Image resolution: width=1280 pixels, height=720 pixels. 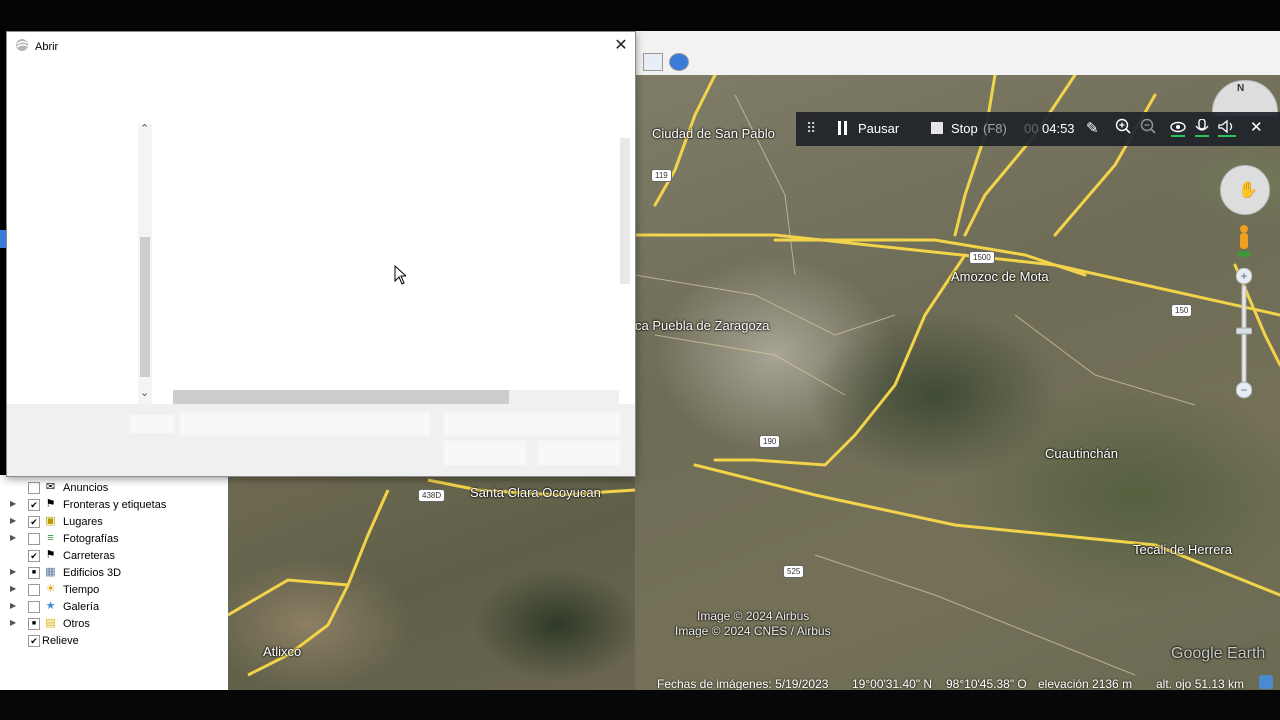 What do you see at coordinates (840, 360) in the screenshot?
I see `road-south` at bounding box center [840, 360].